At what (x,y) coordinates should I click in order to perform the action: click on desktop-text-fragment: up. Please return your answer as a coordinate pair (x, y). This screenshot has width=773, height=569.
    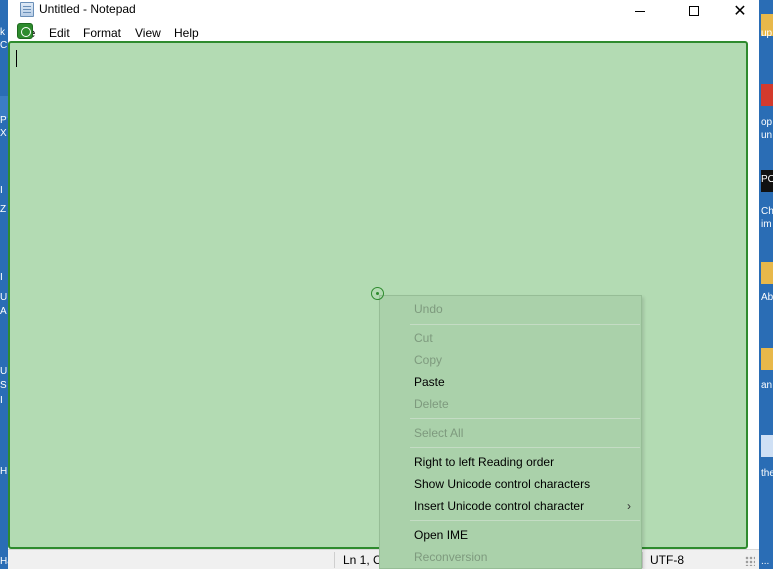
    Looking at the image, I should click on (767, 33).